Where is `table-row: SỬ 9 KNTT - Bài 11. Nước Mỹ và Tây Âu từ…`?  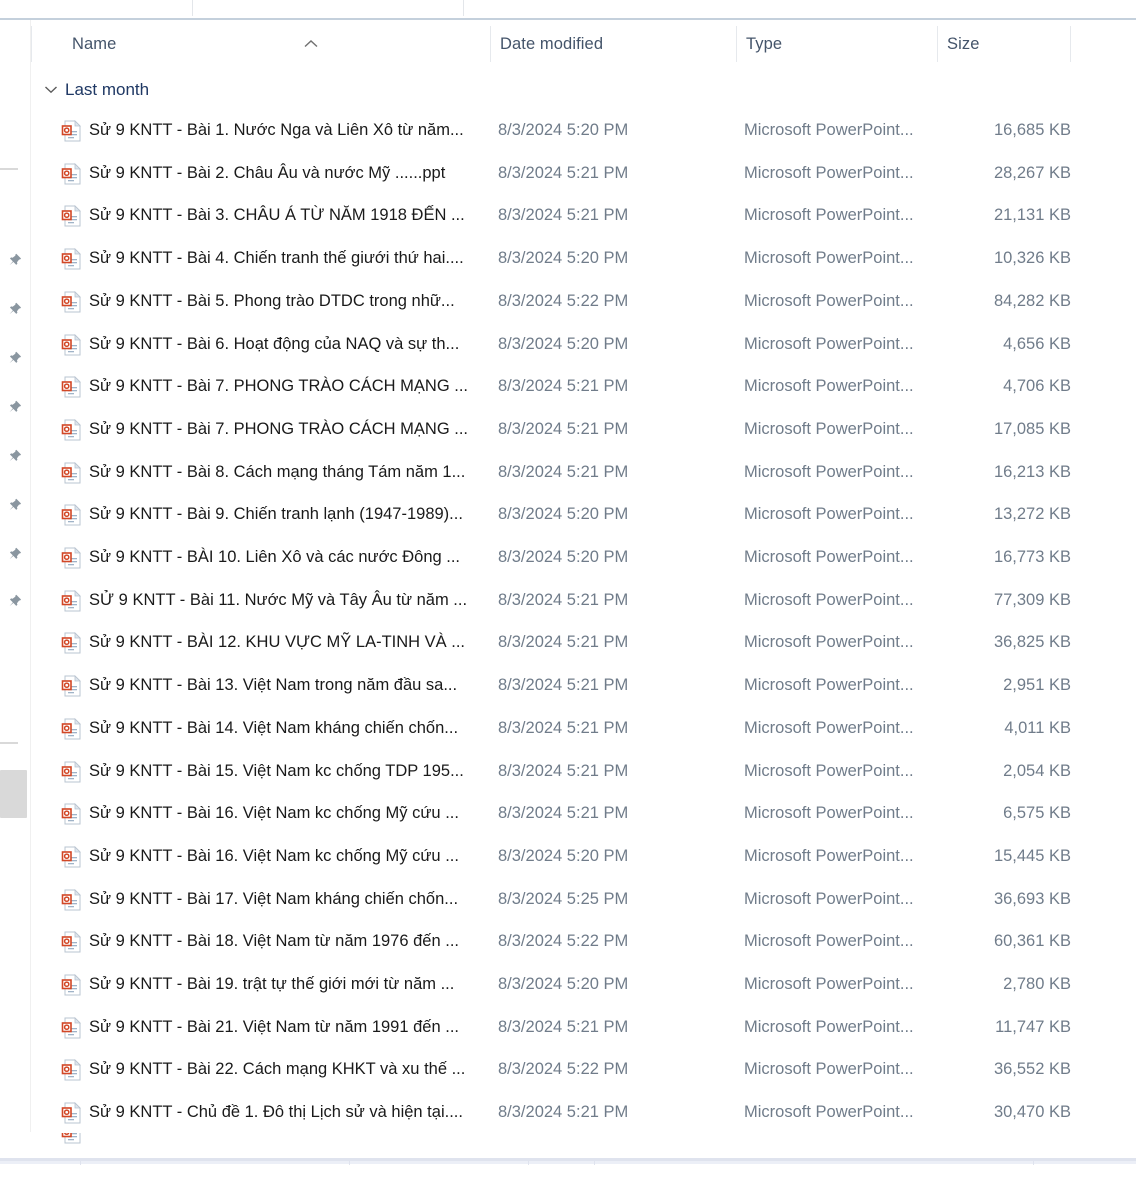 table-row: SỬ 9 KNTT - Bài 11. Nước Mỹ và Tây Âu từ… is located at coordinates (583, 600).